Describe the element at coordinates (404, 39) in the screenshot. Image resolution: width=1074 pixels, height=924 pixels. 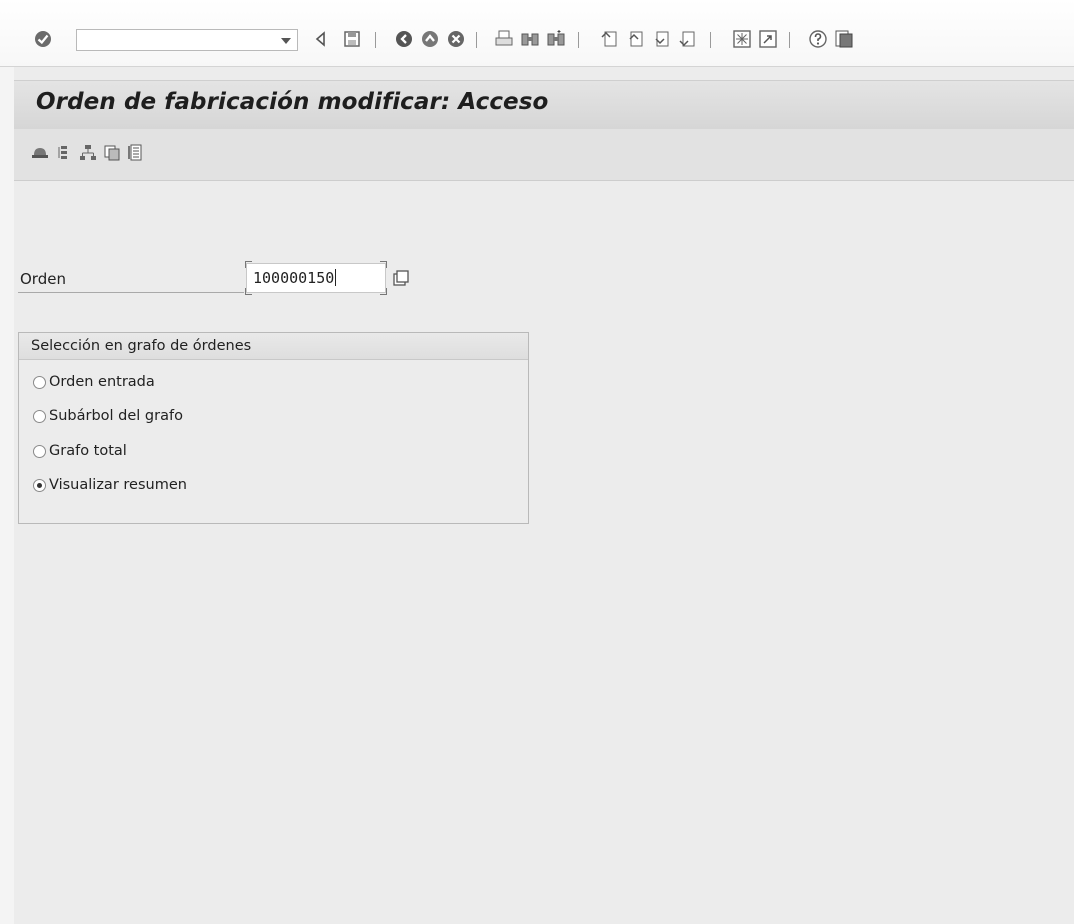
I see `back-arrow-icon` at that location.